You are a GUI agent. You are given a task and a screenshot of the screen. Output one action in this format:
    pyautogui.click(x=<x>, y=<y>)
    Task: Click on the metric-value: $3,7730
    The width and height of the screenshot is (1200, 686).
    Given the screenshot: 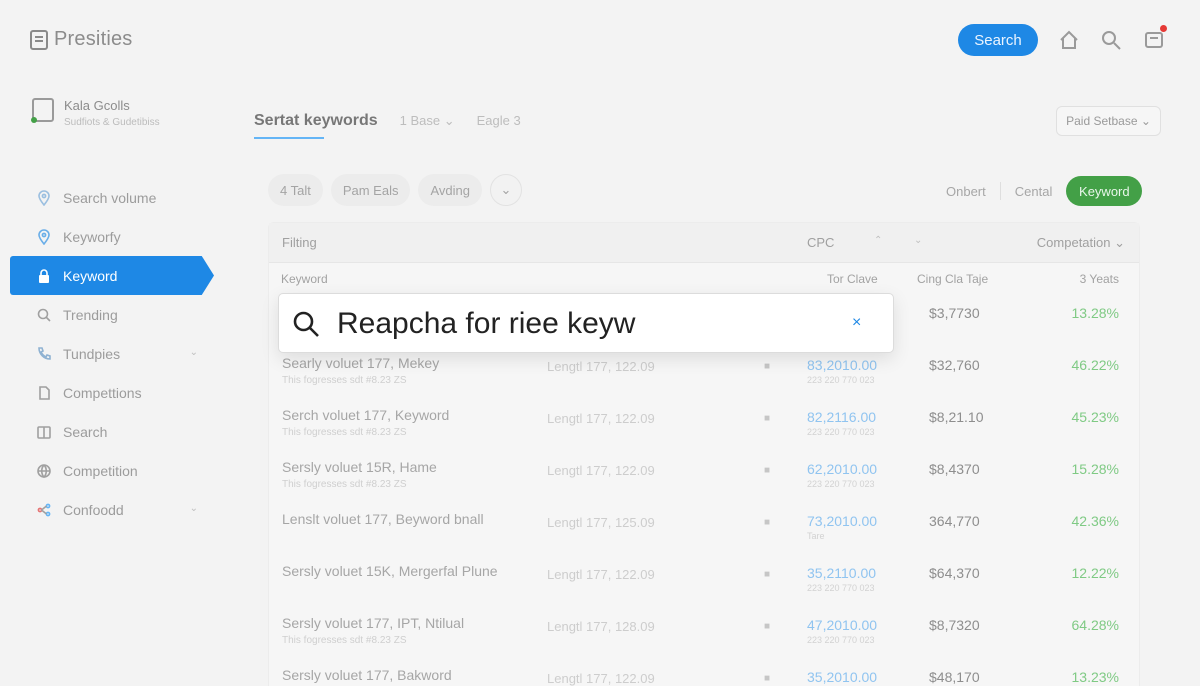 What is the action you would take?
    pyautogui.click(x=954, y=313)
    